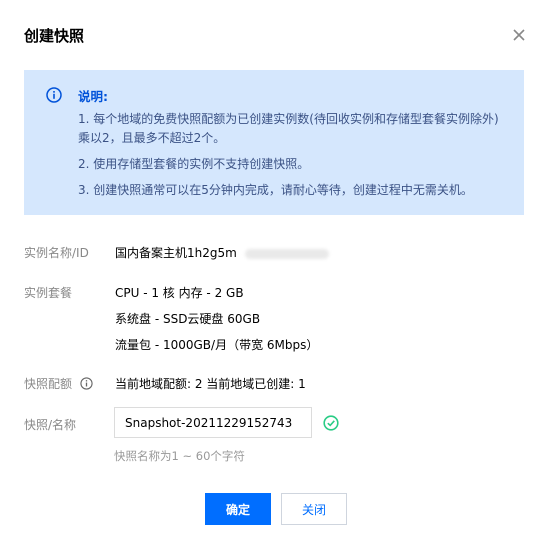 The width and height of the screenshot is (546, 543). What do you see at coordinates (194, 164) in the screenshot?
I see `notice-item: 2. 使用存储型套餐的实例不支持创建快照。` at bounding box center [194, 164].